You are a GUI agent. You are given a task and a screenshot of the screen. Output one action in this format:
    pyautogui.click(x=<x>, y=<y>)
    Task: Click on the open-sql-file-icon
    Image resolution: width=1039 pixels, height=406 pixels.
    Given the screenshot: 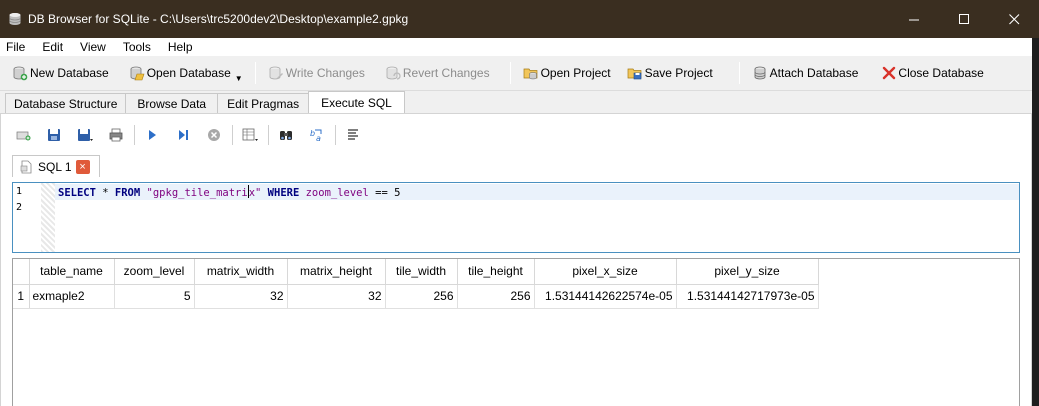 What is the action you would take?
    pyautogui.click(x=54, y=135)
    